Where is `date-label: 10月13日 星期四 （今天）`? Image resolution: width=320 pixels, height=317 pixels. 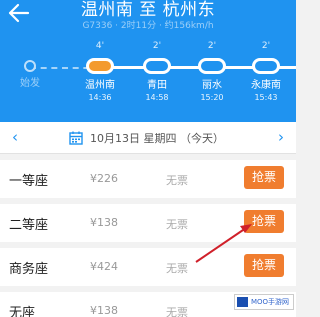 date-label: 10月13日 星期四 （今天） is located at coordinates (157, 138).